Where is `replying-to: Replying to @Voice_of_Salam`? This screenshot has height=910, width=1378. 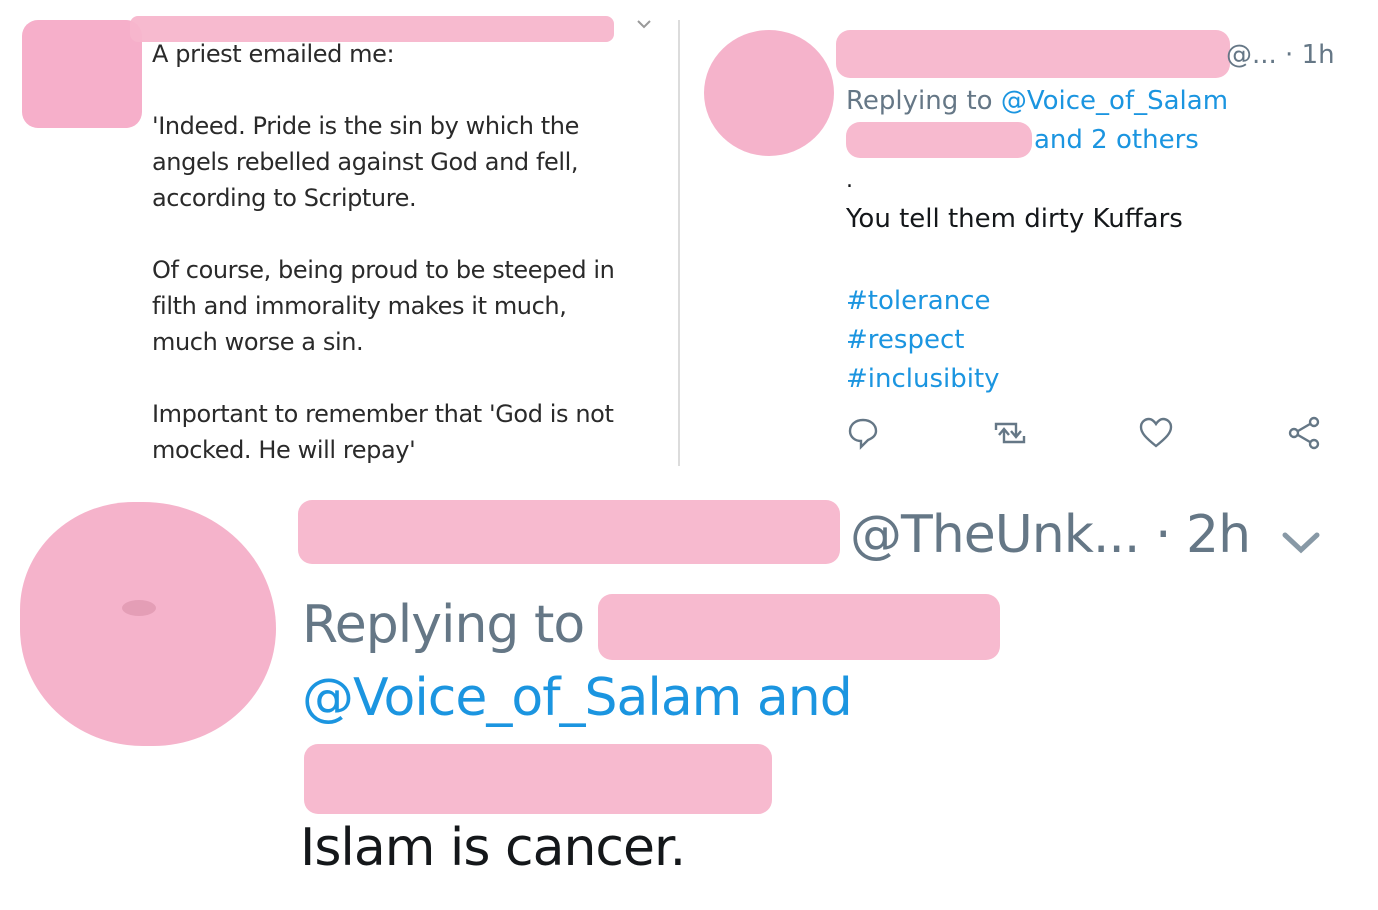 replying-to: Replying to @Voice_of_Salam is located at coordinates (1037, 101).